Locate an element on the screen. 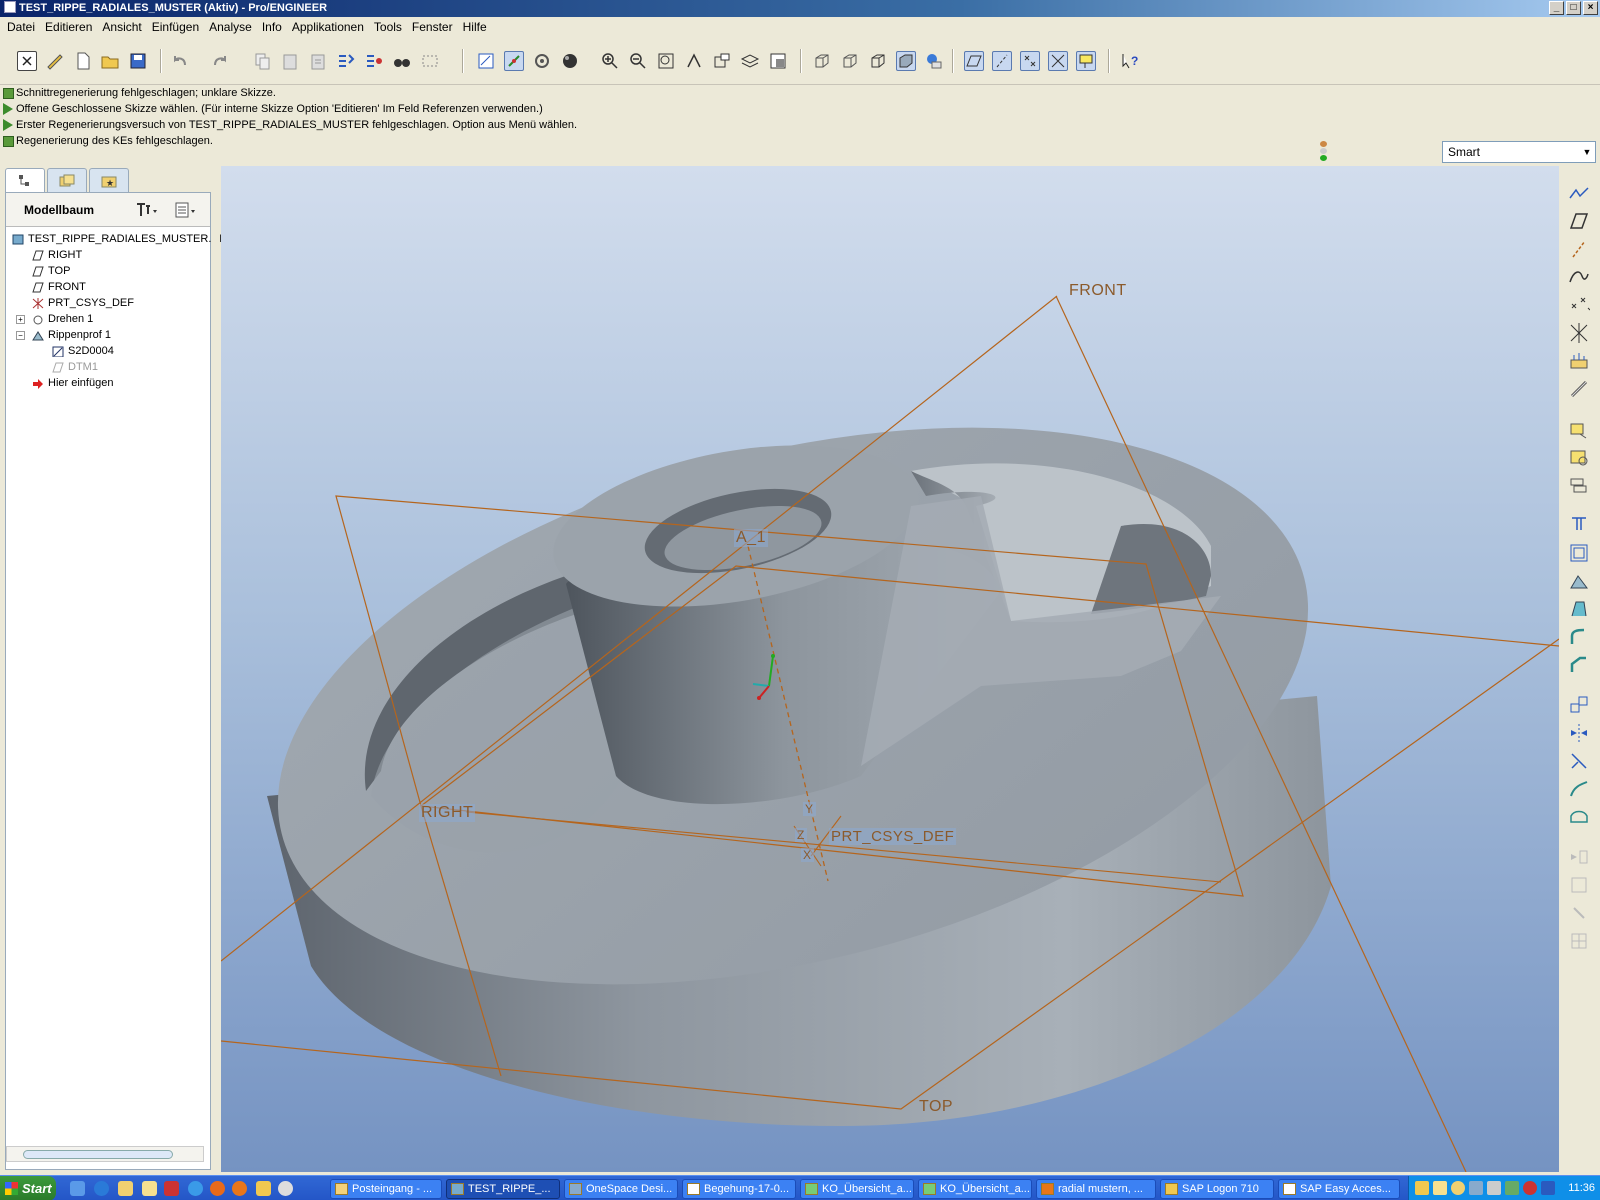 The width and height of the screenshot is (1600, 1200). analysis-tool-icon is located at coordinates (1579, 361).